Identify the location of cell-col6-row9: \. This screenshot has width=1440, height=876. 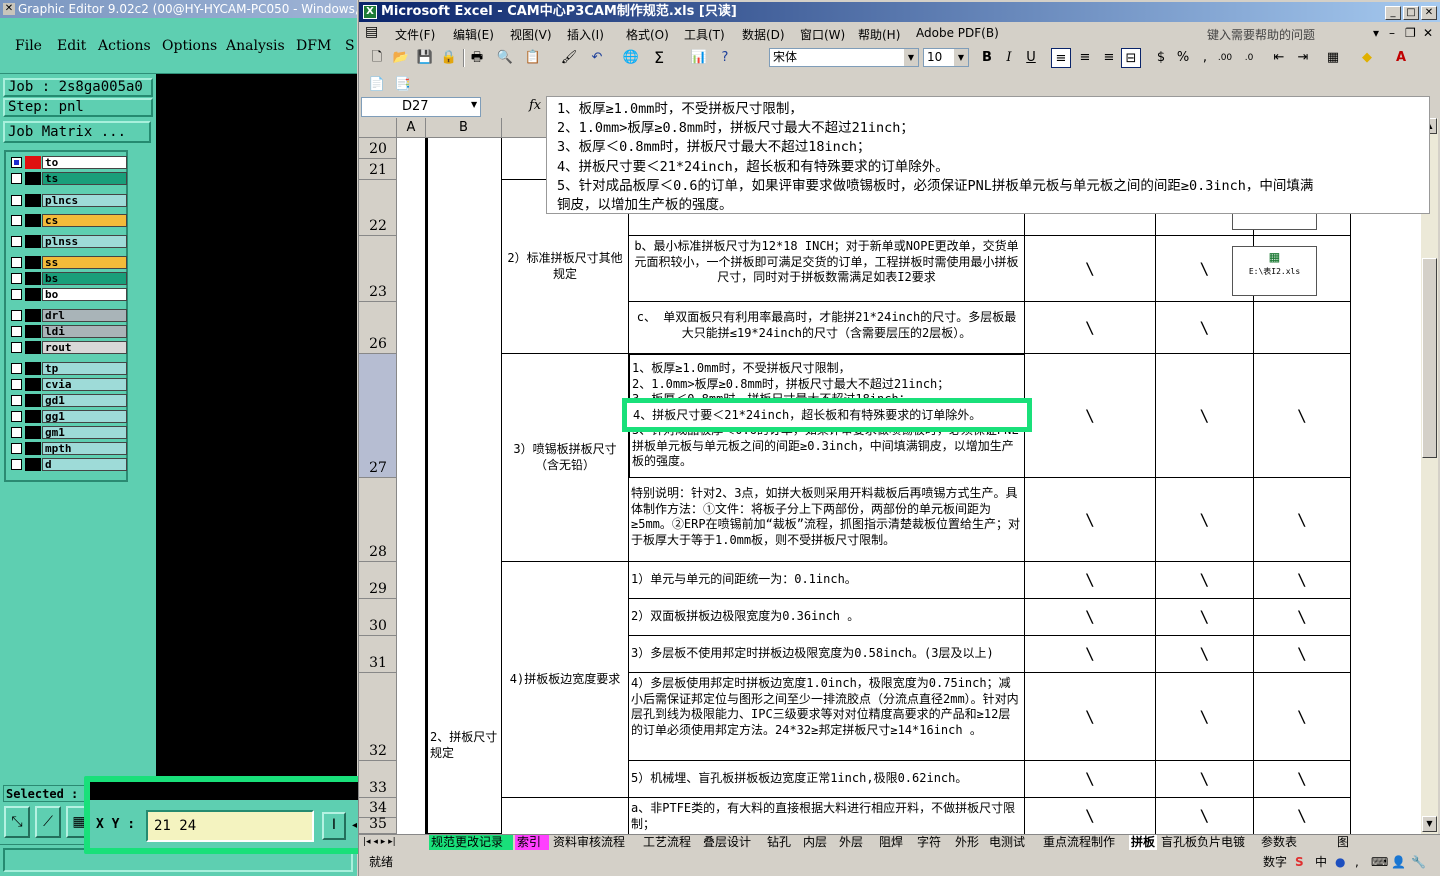
(1205, 779).